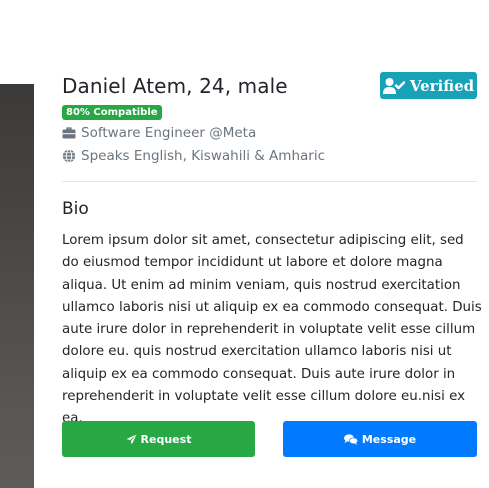 The image size is (489, 488). I want to click on chat-bubbles-icon, so click(350, 439).